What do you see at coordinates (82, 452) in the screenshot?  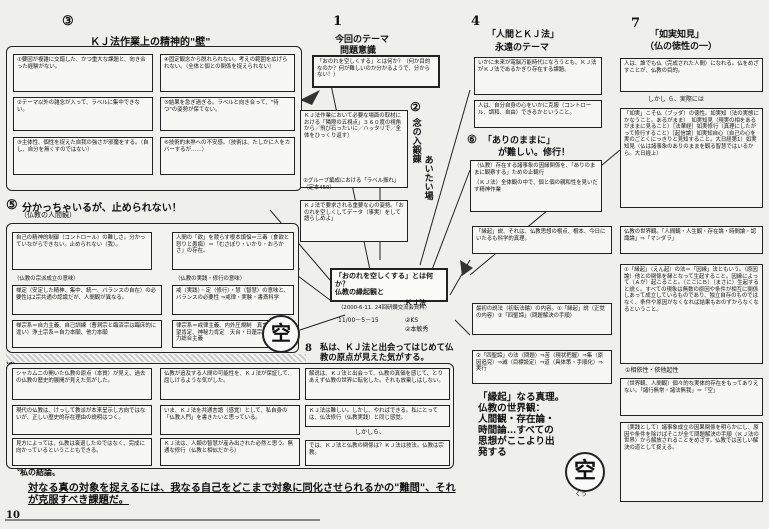 I see `section9-text-g: 見方によっては、仏教は衰退したのではなく、完成に向かっているということもできる。` at bounding box center [82, 452].